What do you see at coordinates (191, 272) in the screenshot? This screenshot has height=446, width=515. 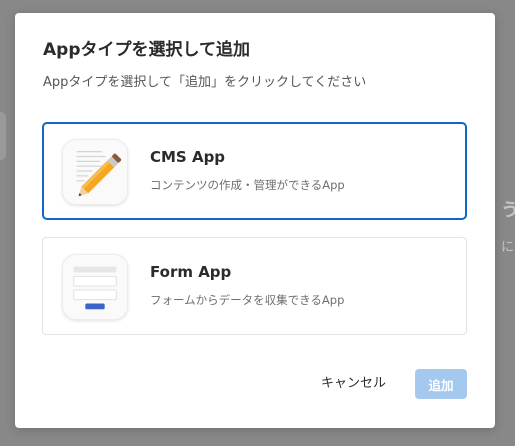 I see `option-name: Form App` at bounding box center [191, 272].